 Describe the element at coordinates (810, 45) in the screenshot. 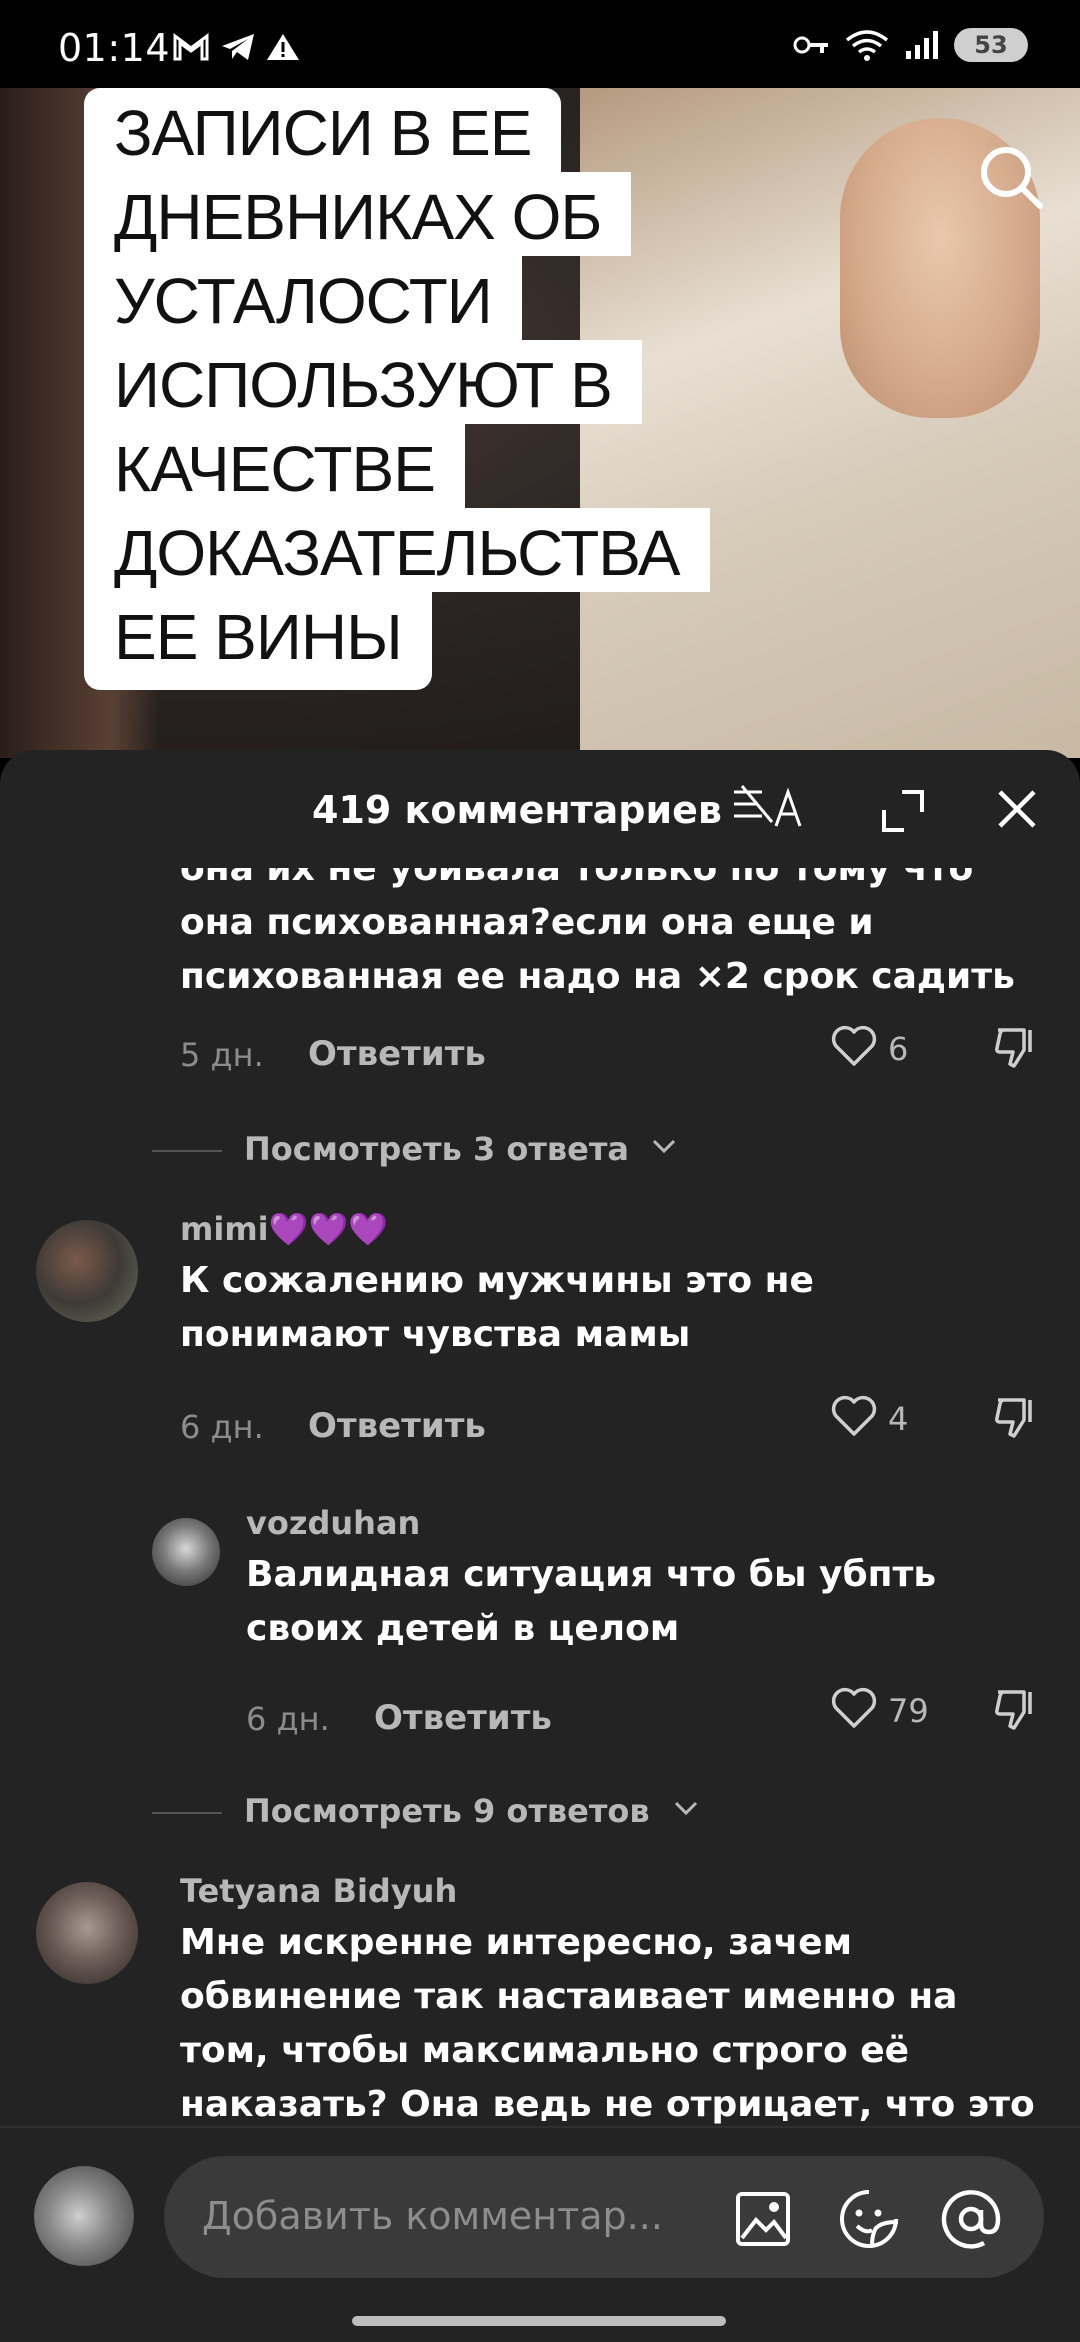

I see `key-icon` at that location.